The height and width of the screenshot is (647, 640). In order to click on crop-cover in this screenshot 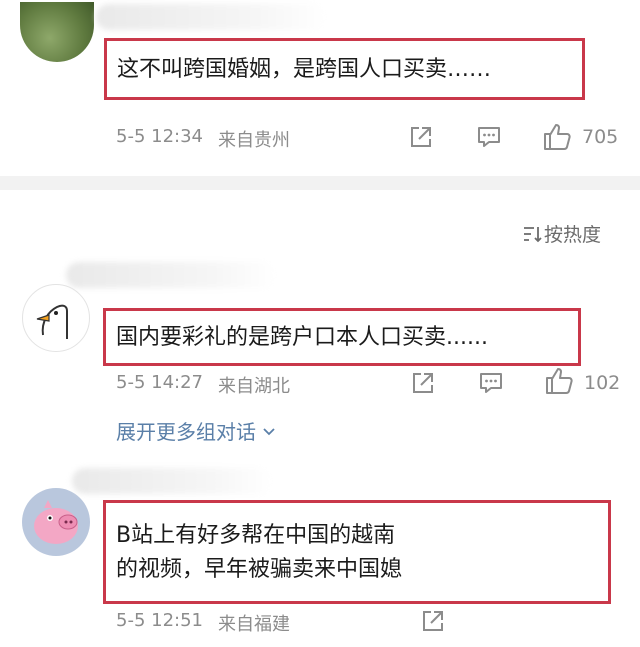, I will do `click(528, 564)`.